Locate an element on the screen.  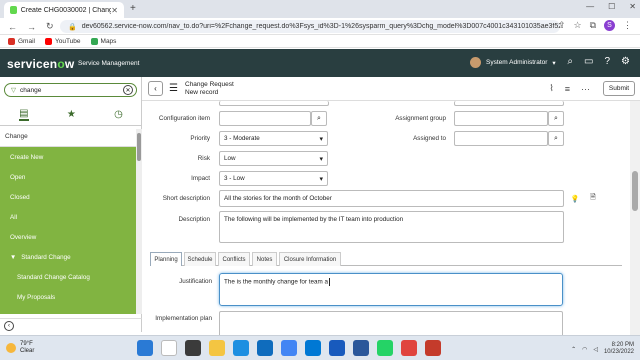
windows-taskbar: 79°F Clear ⌃ ◠ ◁ 8:20 PM 10/23/2022 is located at coordinates (320, 347).